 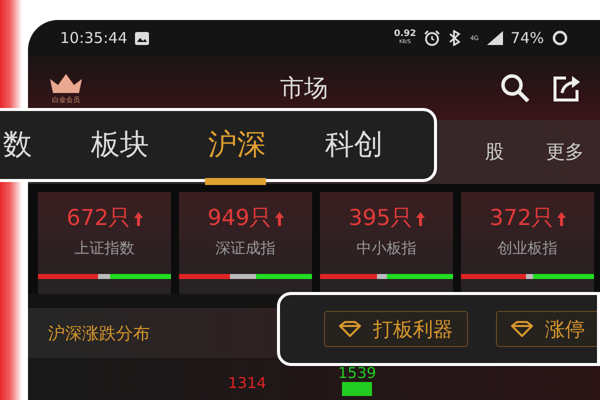 What do you see at coordinates (304, 88) in the screenshot?
I see `page-title: 市场` at bounding box center [304, 88].